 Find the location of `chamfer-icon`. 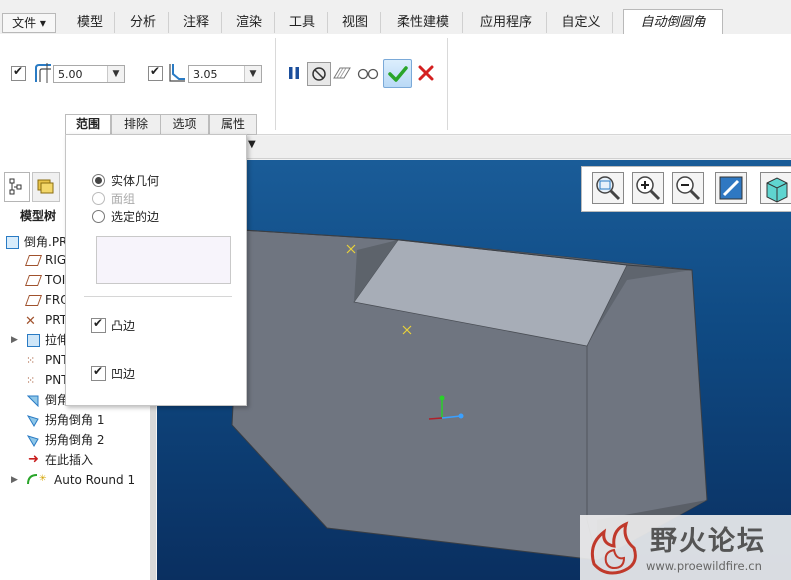

chamfer-icon is located at coordinates (32, 400).